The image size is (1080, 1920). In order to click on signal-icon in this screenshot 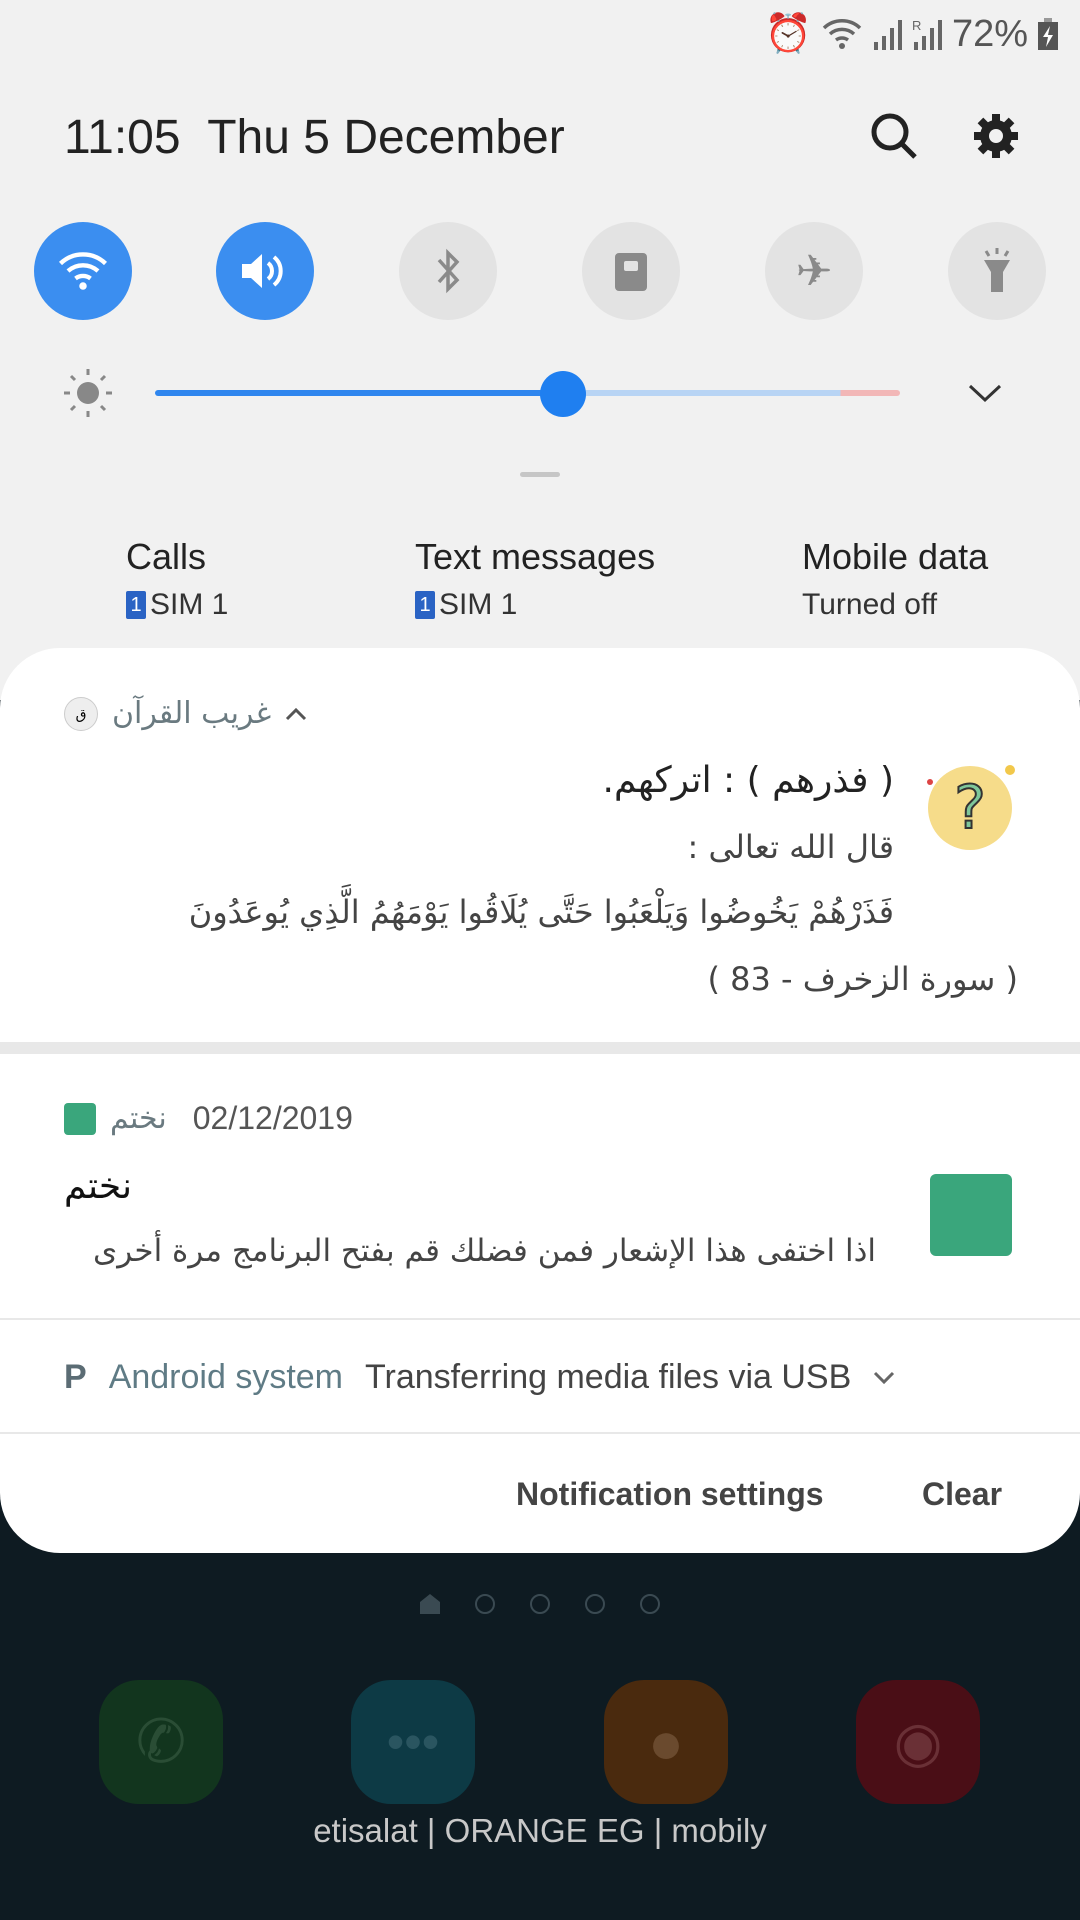, I will do `click(887, 35)`.